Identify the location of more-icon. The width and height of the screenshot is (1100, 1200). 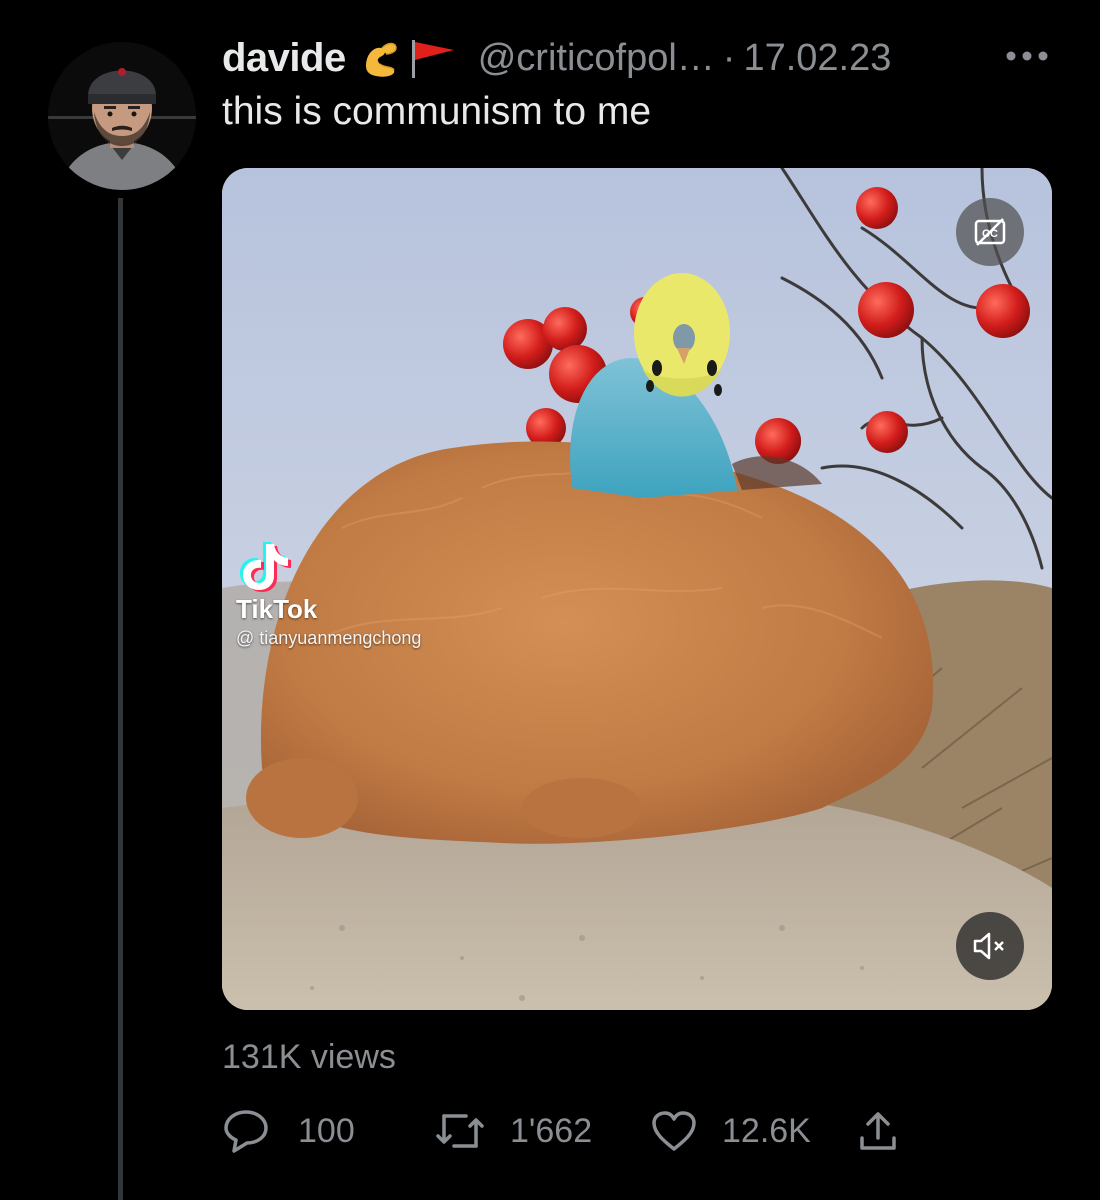
(1027, 56).